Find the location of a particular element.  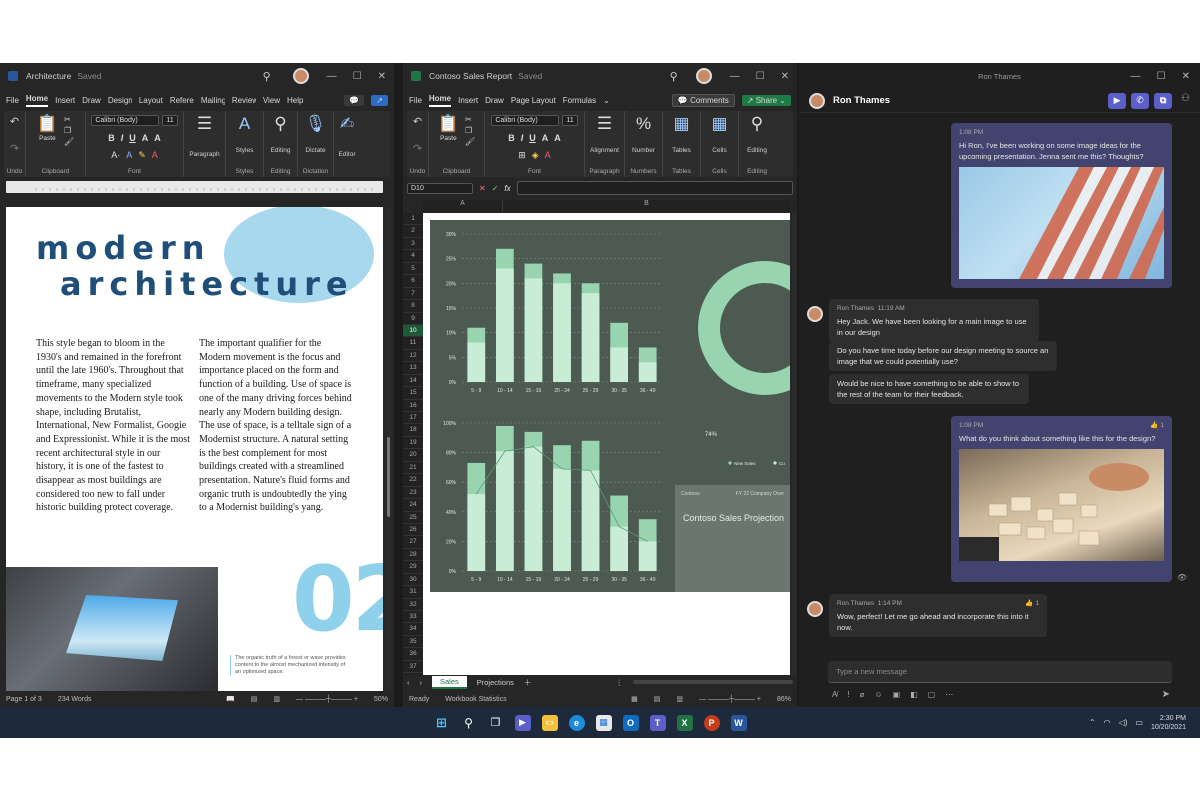

format-icon: A̸ is located at coordinates (834, 694).